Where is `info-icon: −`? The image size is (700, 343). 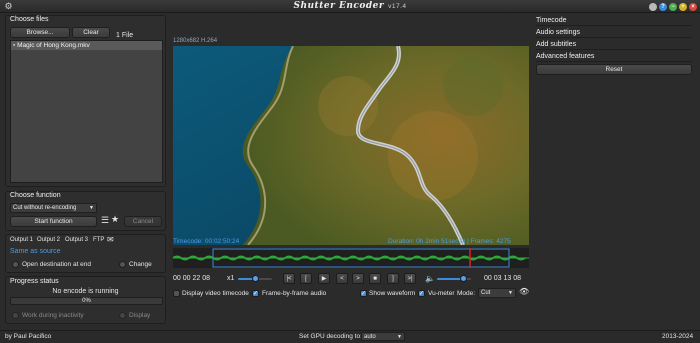
info-icon: − is located at coordinates (673, 7).